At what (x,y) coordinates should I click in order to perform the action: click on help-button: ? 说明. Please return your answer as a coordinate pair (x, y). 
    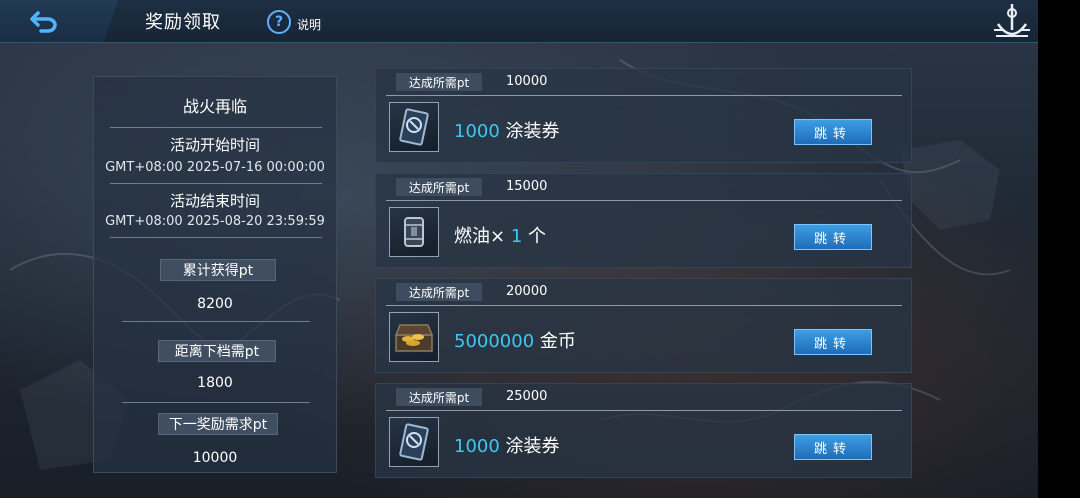
    Looking at the image, I should click on (294, 22).